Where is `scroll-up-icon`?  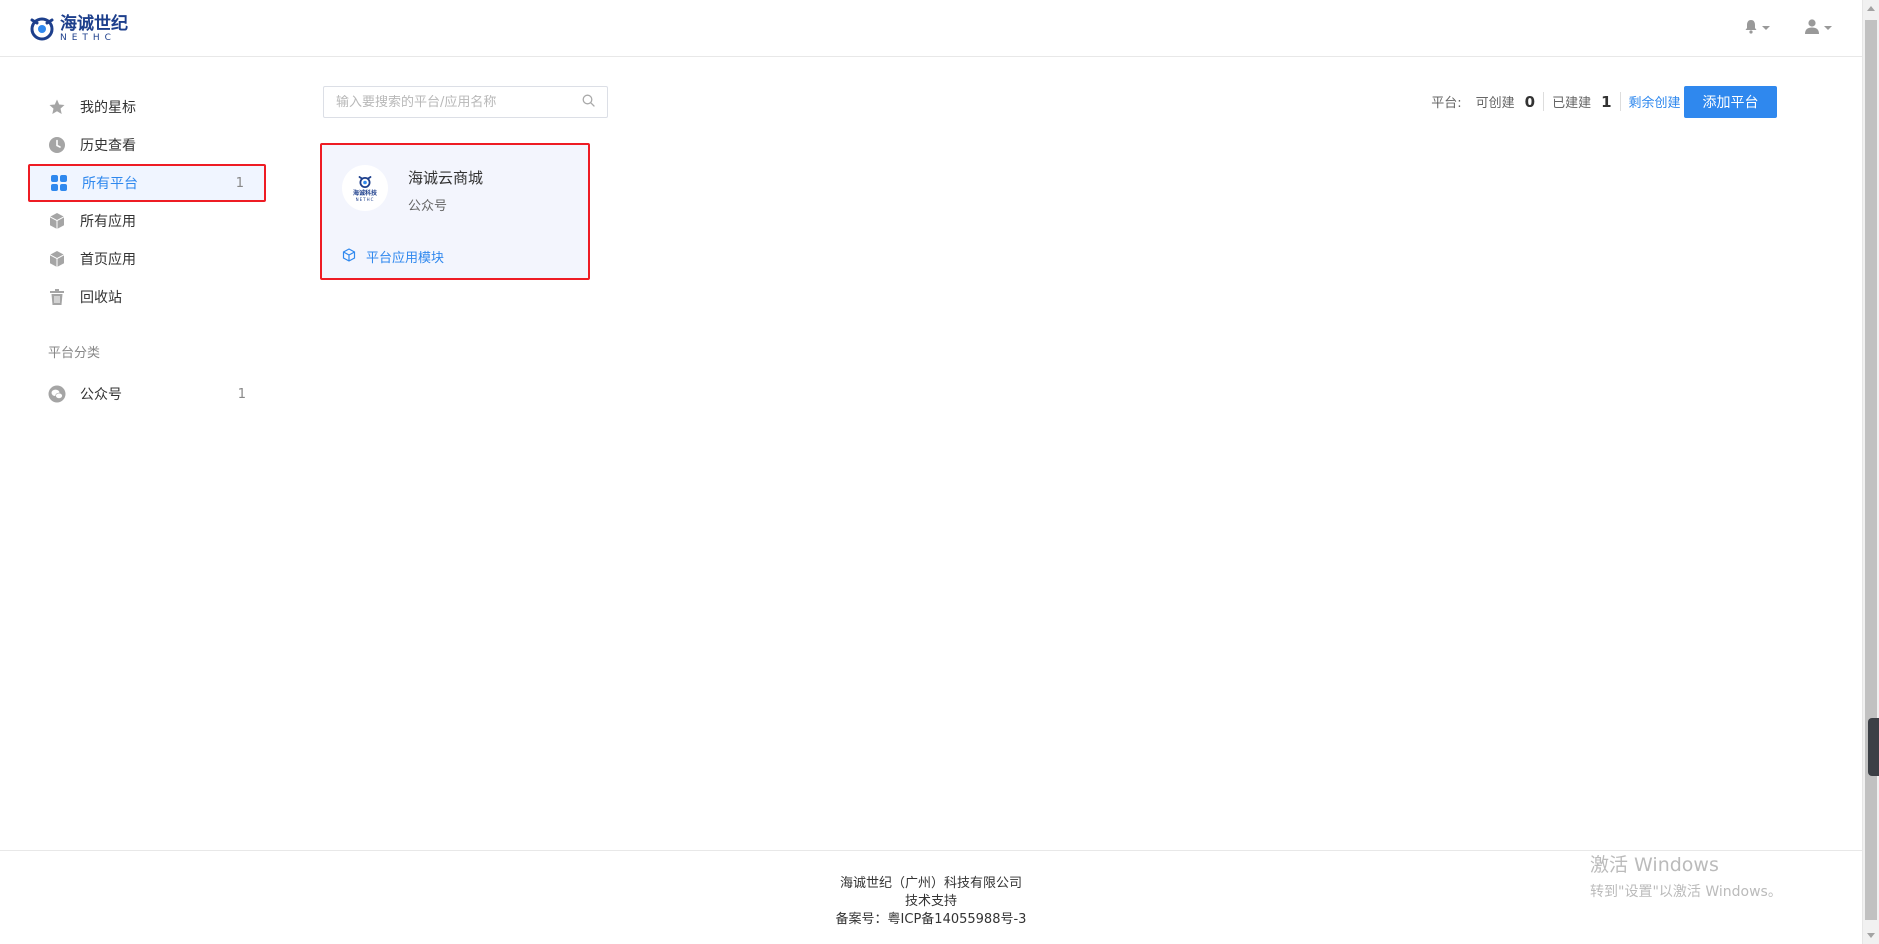 scroll-up-icon is located at coordinates (1871, 8).